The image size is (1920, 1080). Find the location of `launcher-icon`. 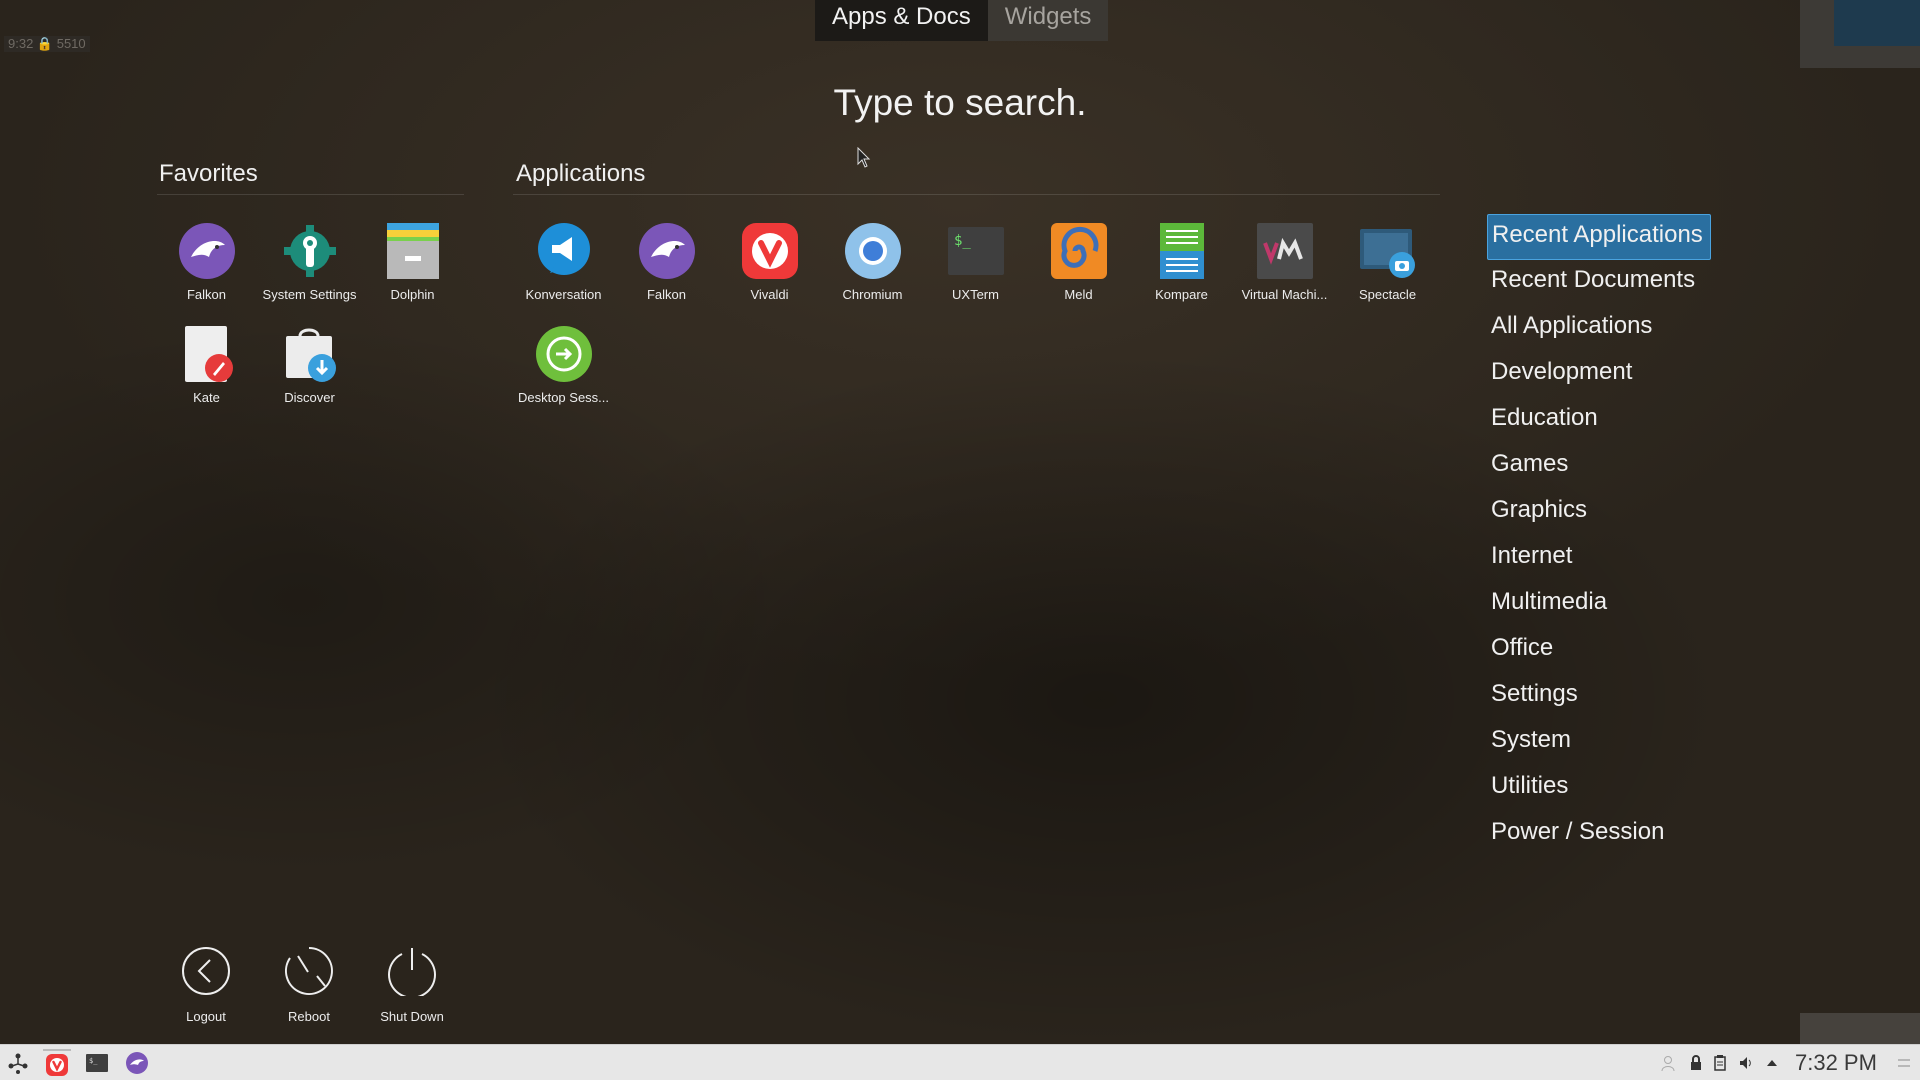

launcher-icon is located at coordinates (18, 1063).